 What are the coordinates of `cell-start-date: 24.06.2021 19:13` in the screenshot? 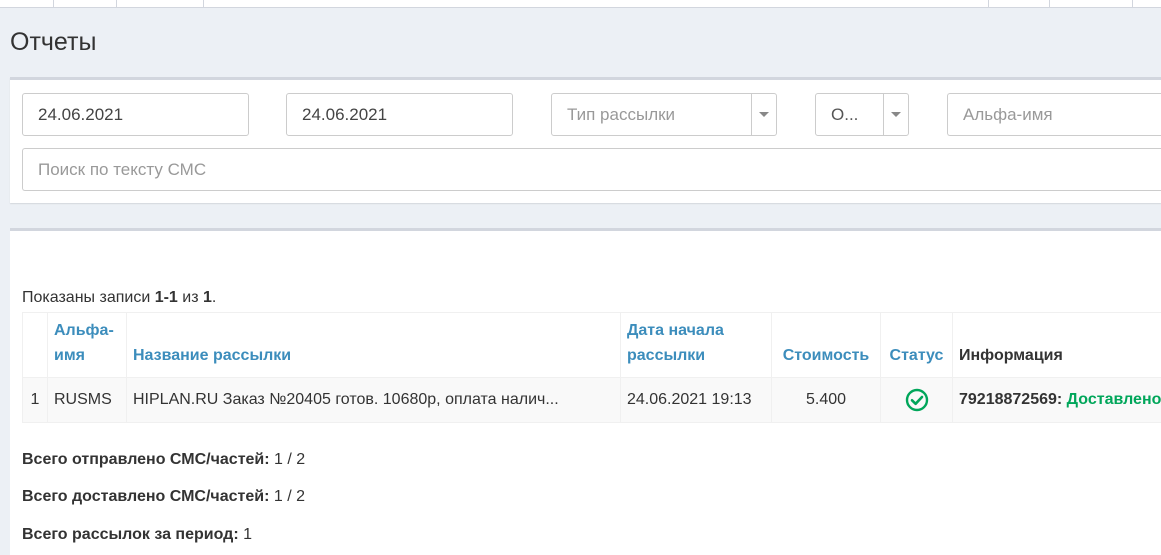 It's located at (696, 400).